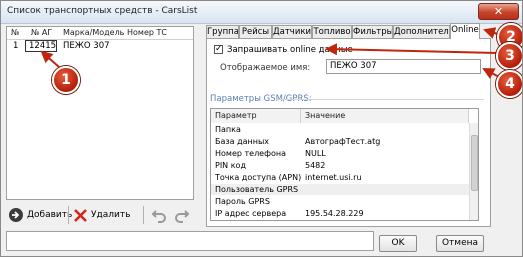 The height and width of the screenshot is (257, 523). I want to click on undo-icon, so click(158, 216).